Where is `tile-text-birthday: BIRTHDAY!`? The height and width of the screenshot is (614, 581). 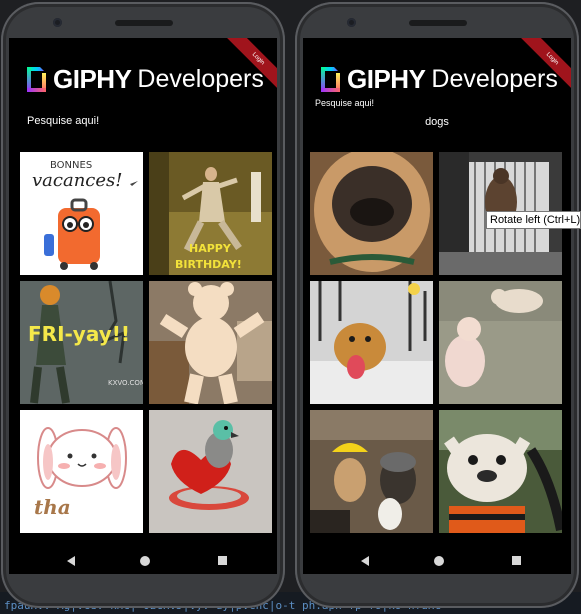 tile-text-birthday: BIRTHDAY! is located at coordinates (208, 264).